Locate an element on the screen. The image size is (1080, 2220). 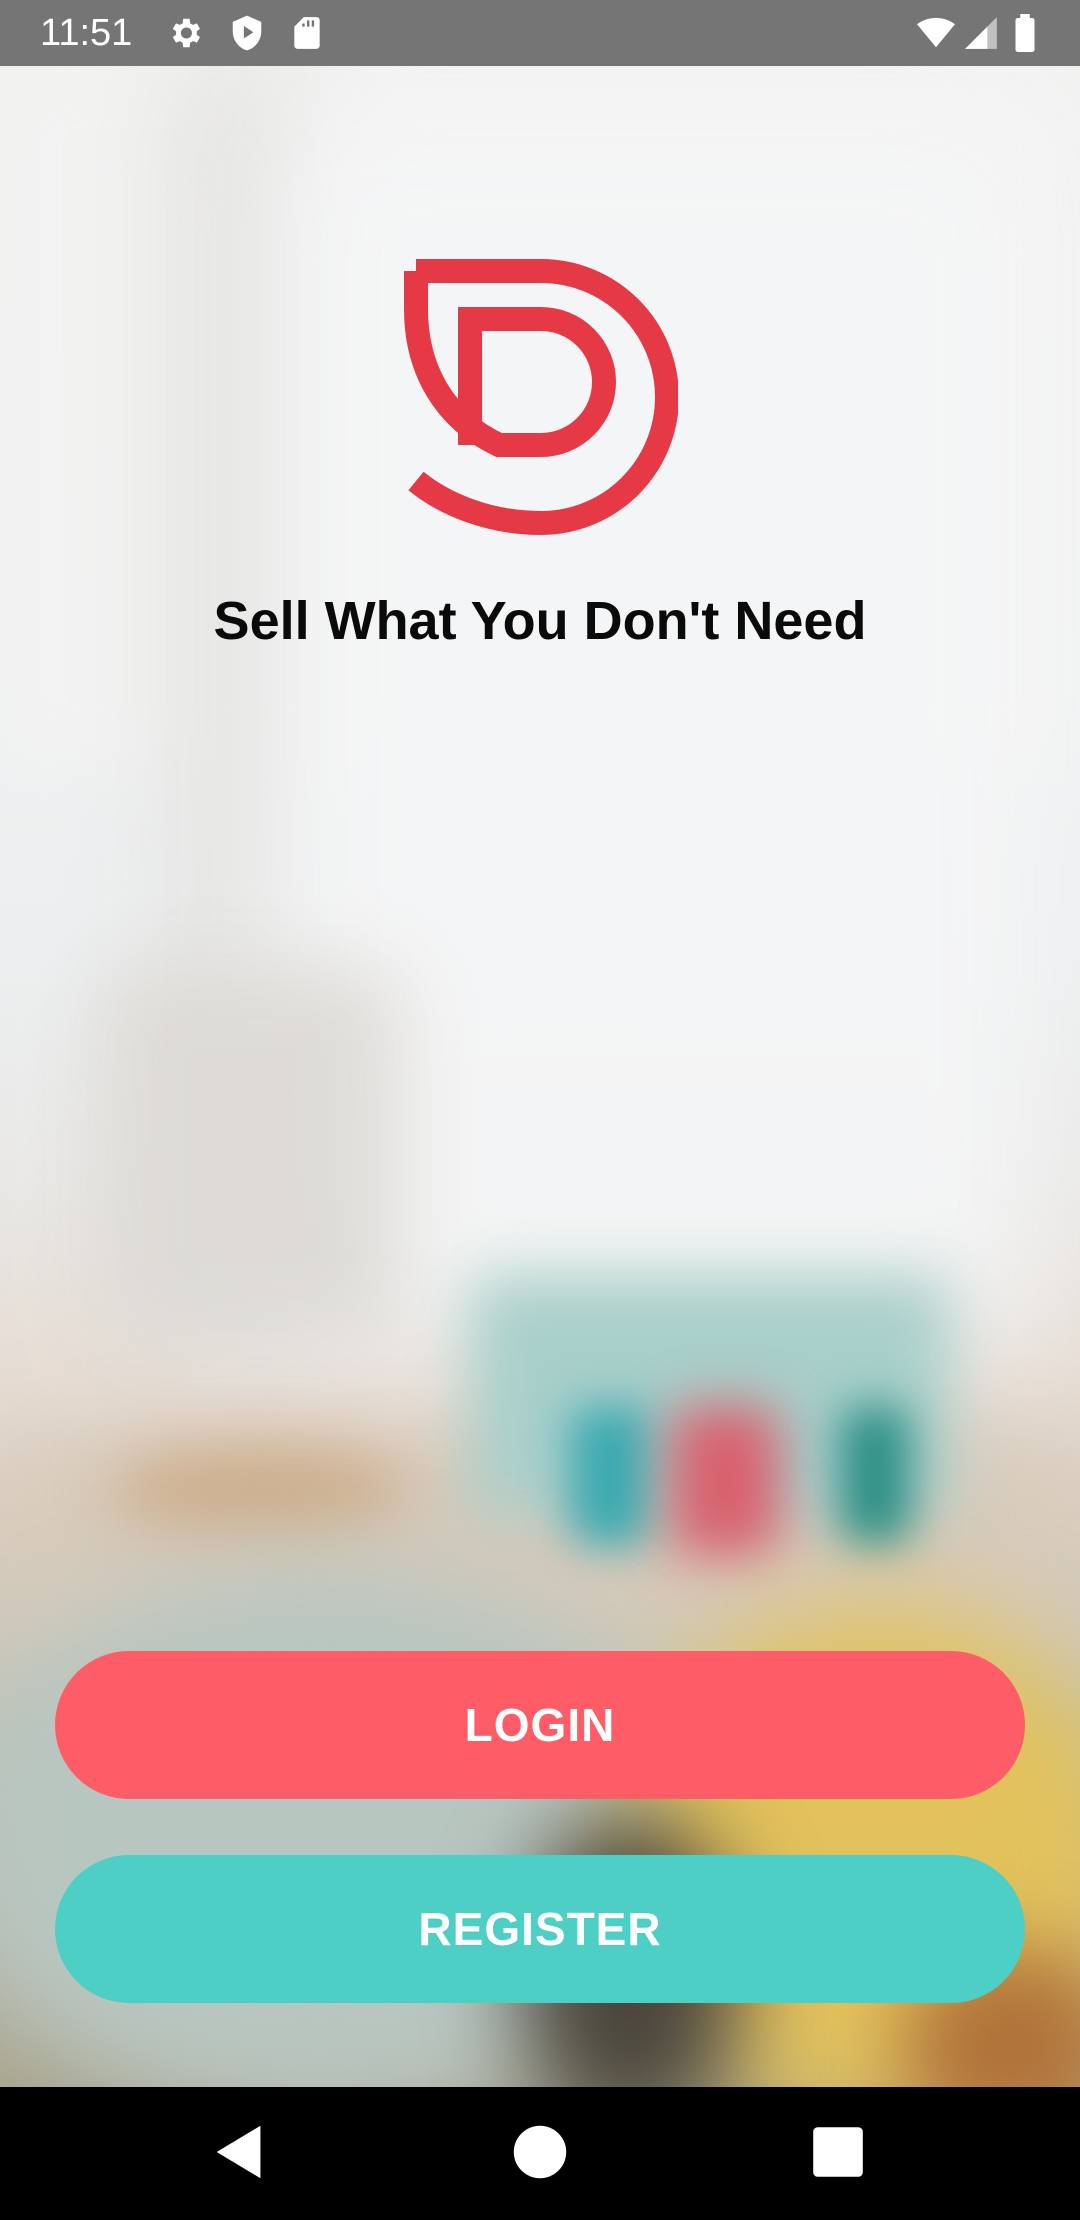
wifi-icon is located at coordinates (936, 33).